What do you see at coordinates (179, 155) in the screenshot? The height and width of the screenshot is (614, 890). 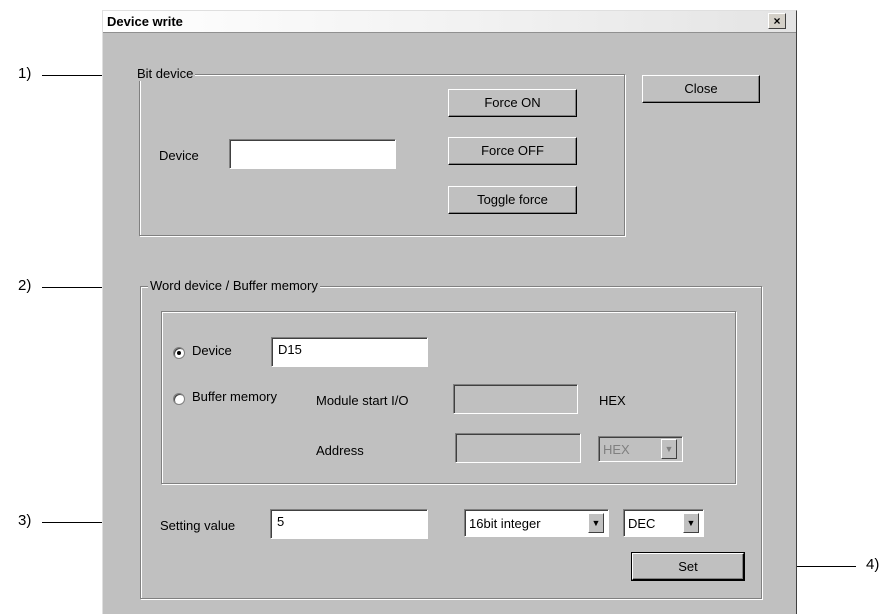 I see `bit-device-label: Device` at bounding box center [179, 155].